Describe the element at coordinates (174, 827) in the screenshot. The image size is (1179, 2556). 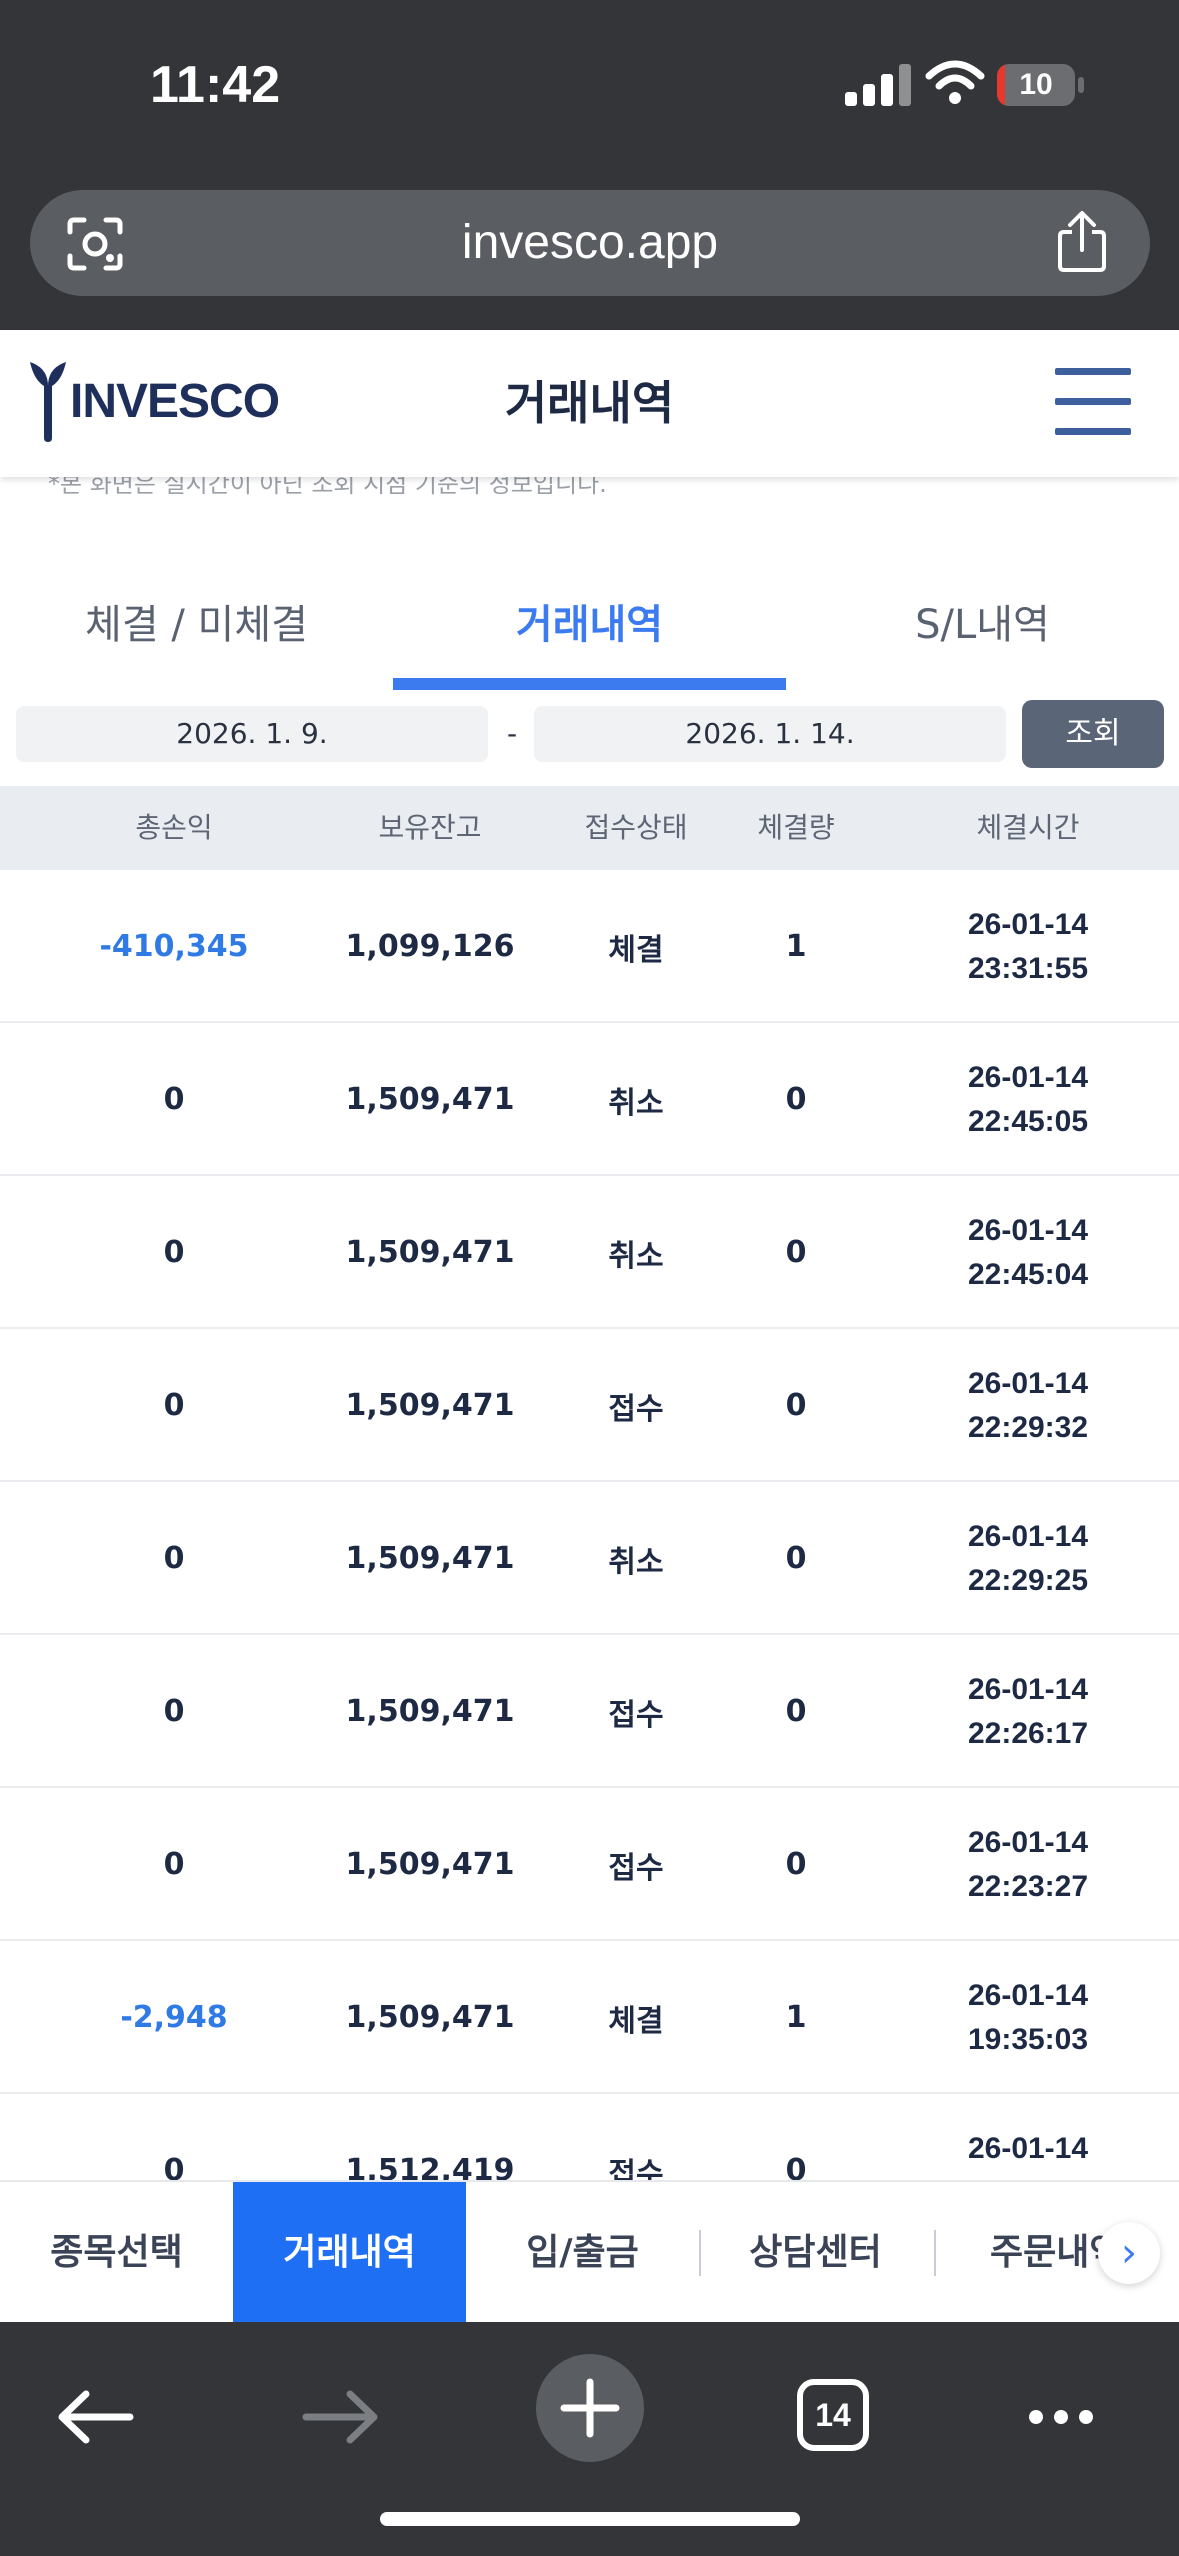
I see `header-total-pnl: 총손익` at that location.